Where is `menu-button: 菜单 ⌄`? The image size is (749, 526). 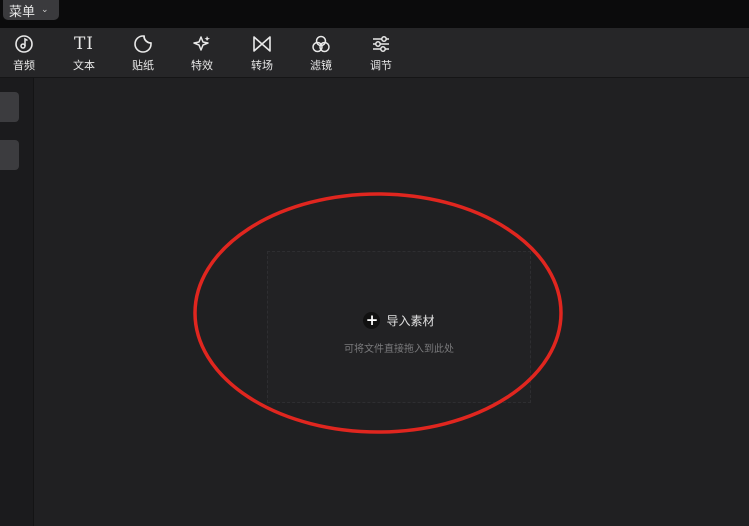 menu-button: 菜单 ⌄ is located at coordinates (31, 10).